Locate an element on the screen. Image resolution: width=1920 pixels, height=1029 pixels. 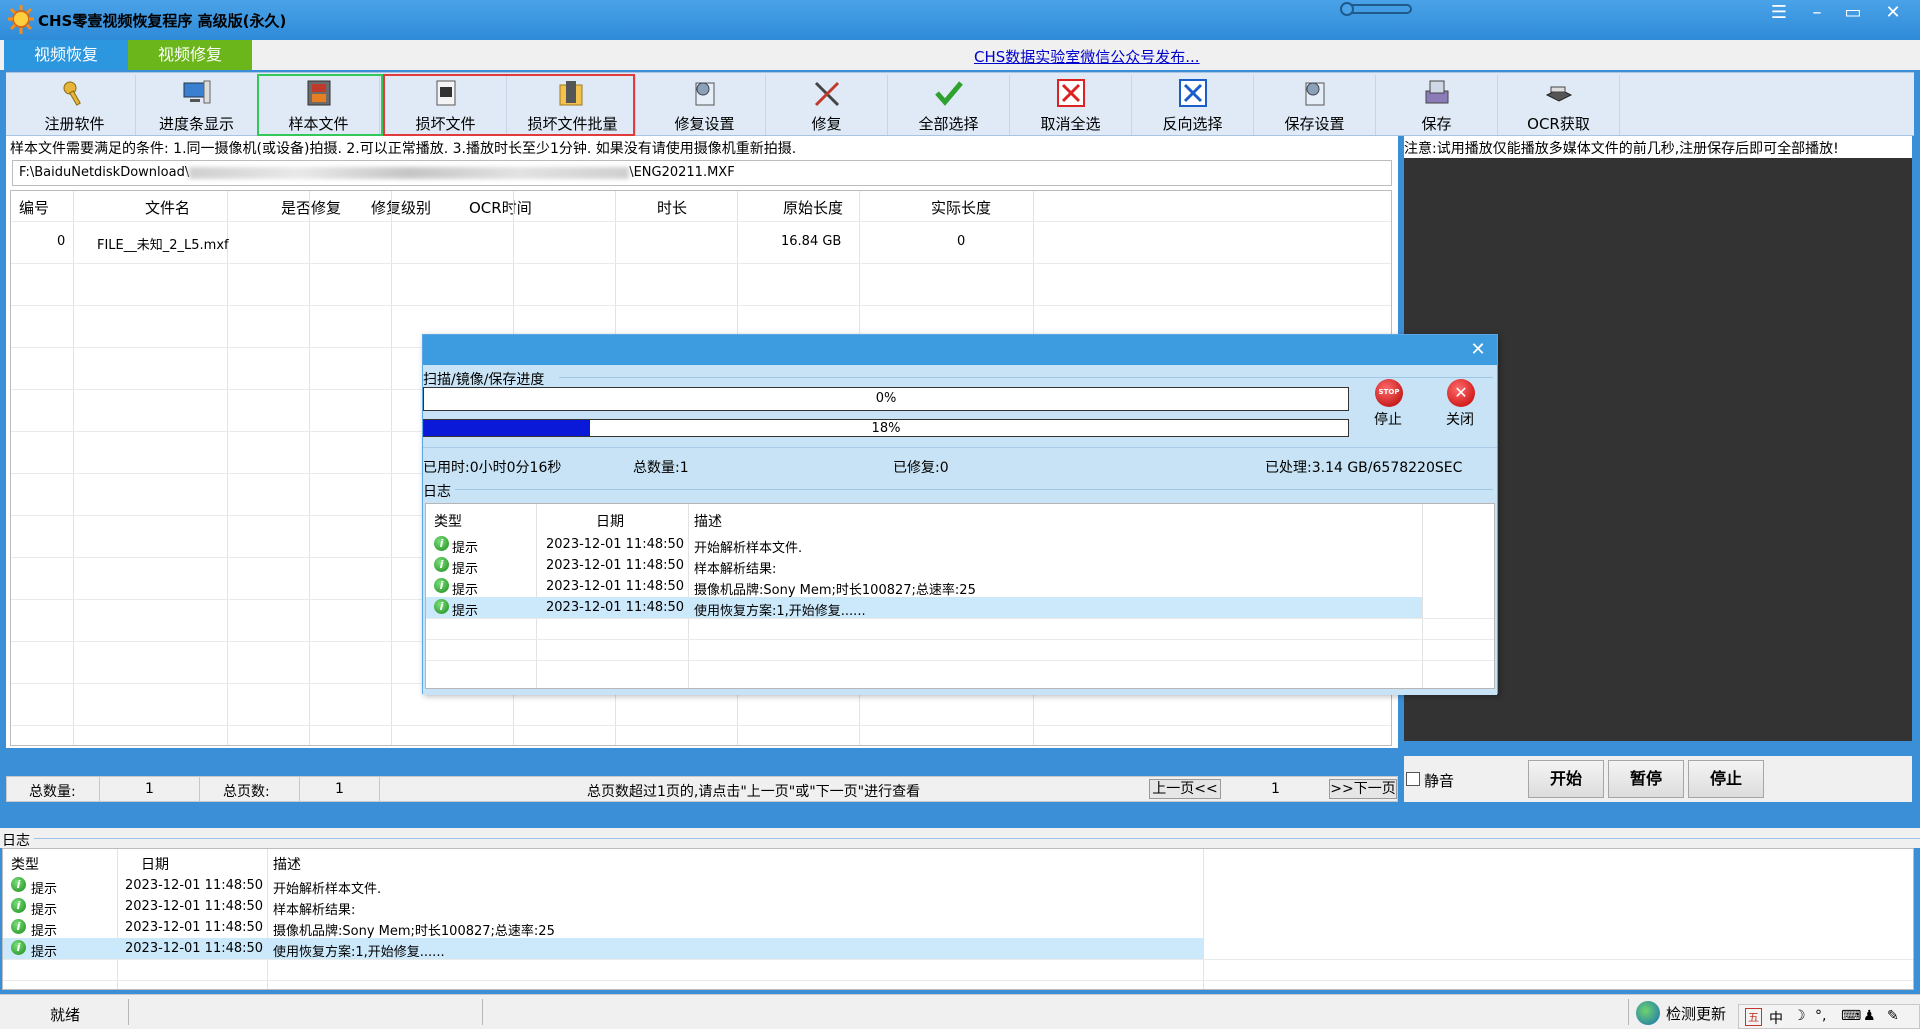
dlog-col-date: 日期 is located at coordinates (610, 521).